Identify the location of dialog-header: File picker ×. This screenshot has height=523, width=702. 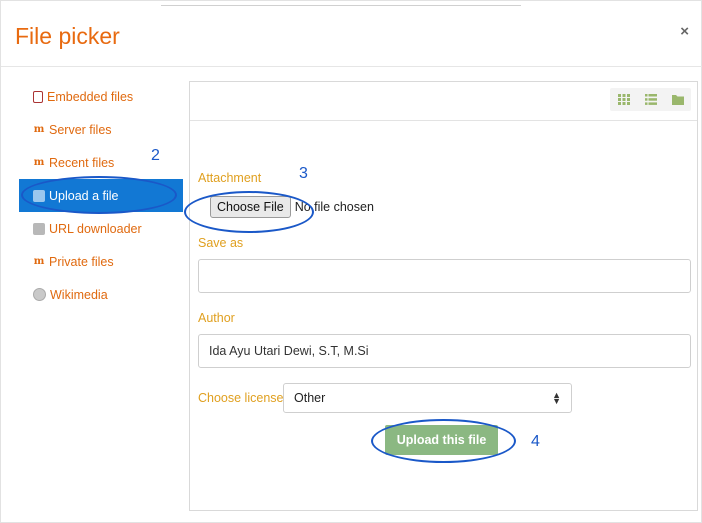
(351, 38).